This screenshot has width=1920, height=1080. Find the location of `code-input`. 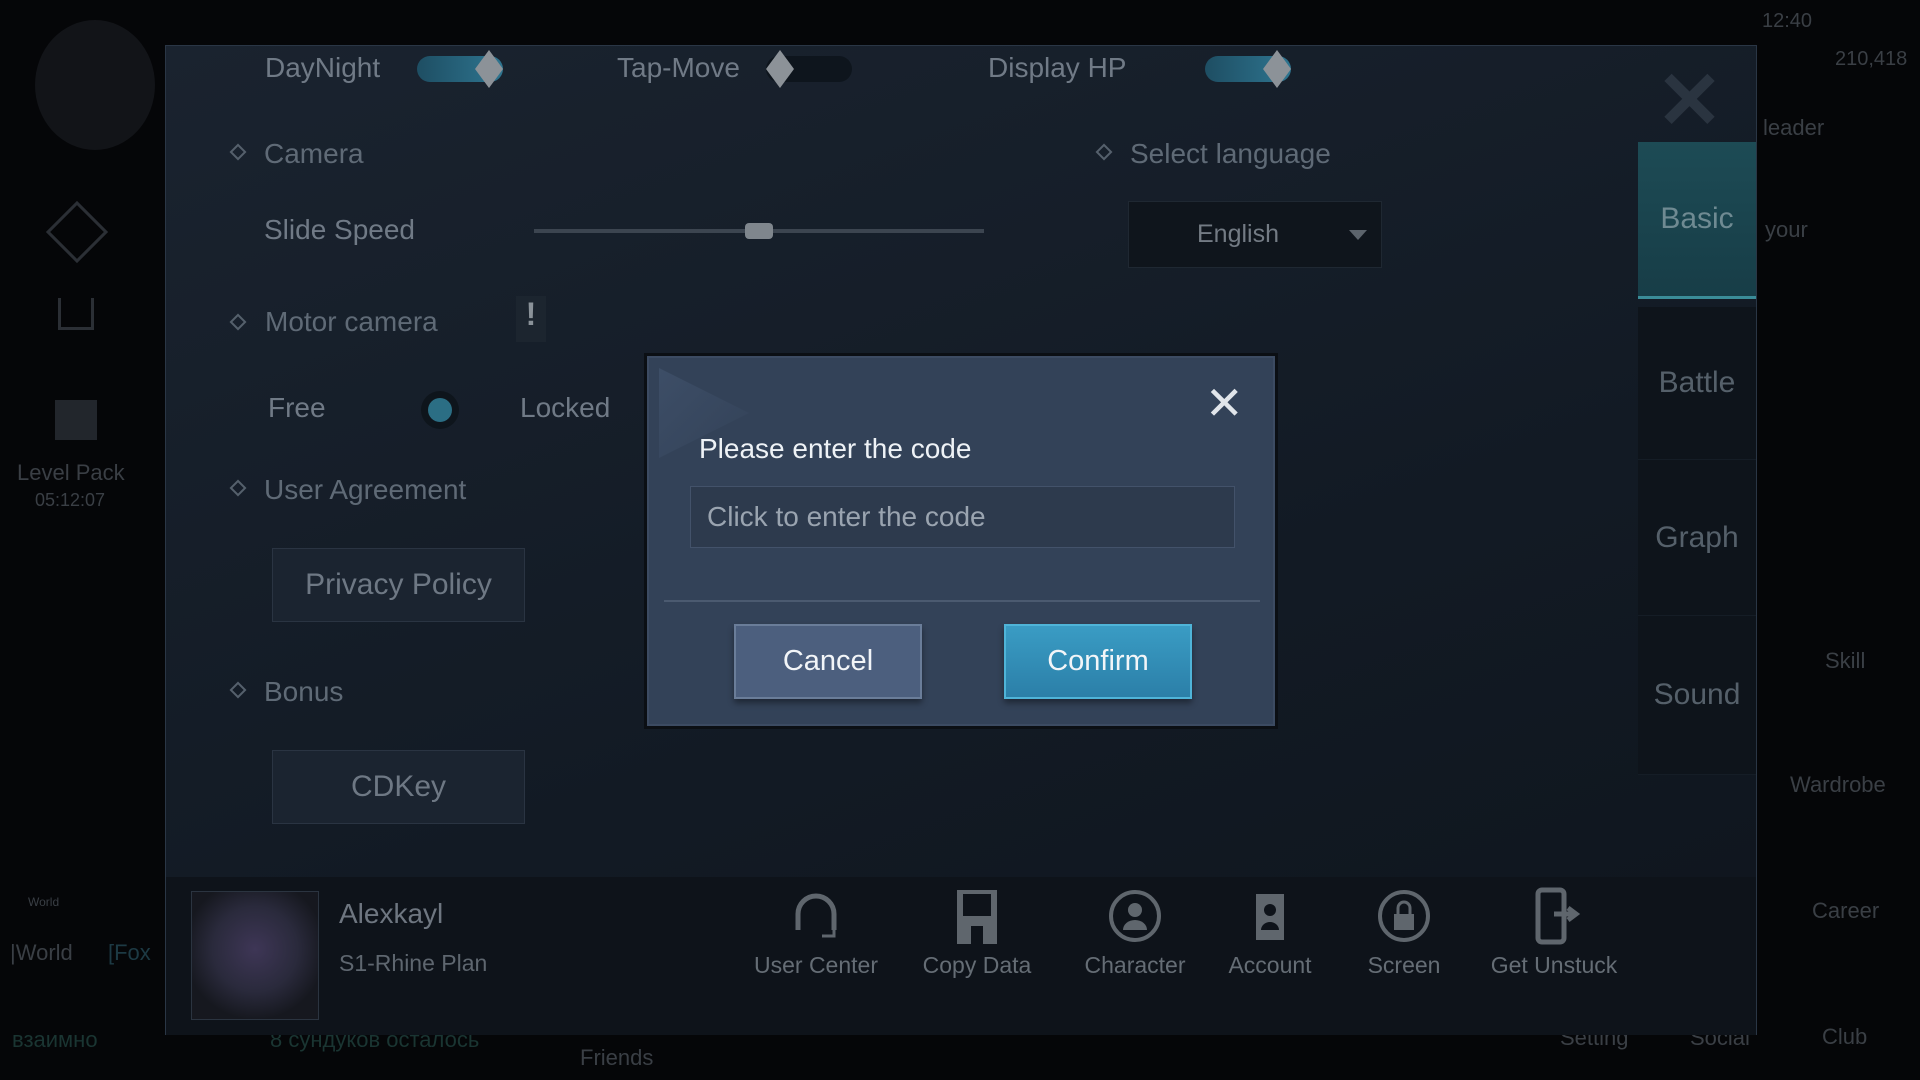

code-input is located at coordinates (962, 517).